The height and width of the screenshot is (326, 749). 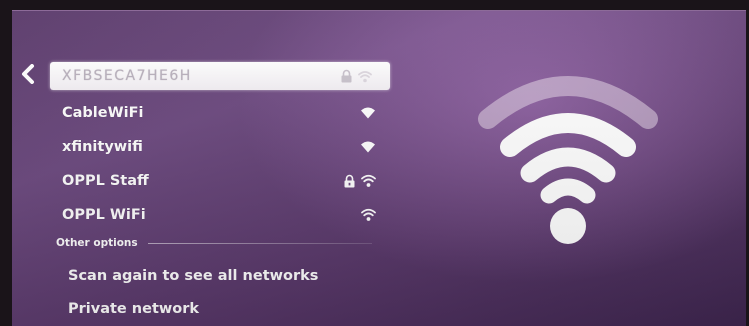 What do you see at coordinates (102, 147) in the screenshot?
I see `network-name: xfinitywifi` at bounding box center [102, 147].